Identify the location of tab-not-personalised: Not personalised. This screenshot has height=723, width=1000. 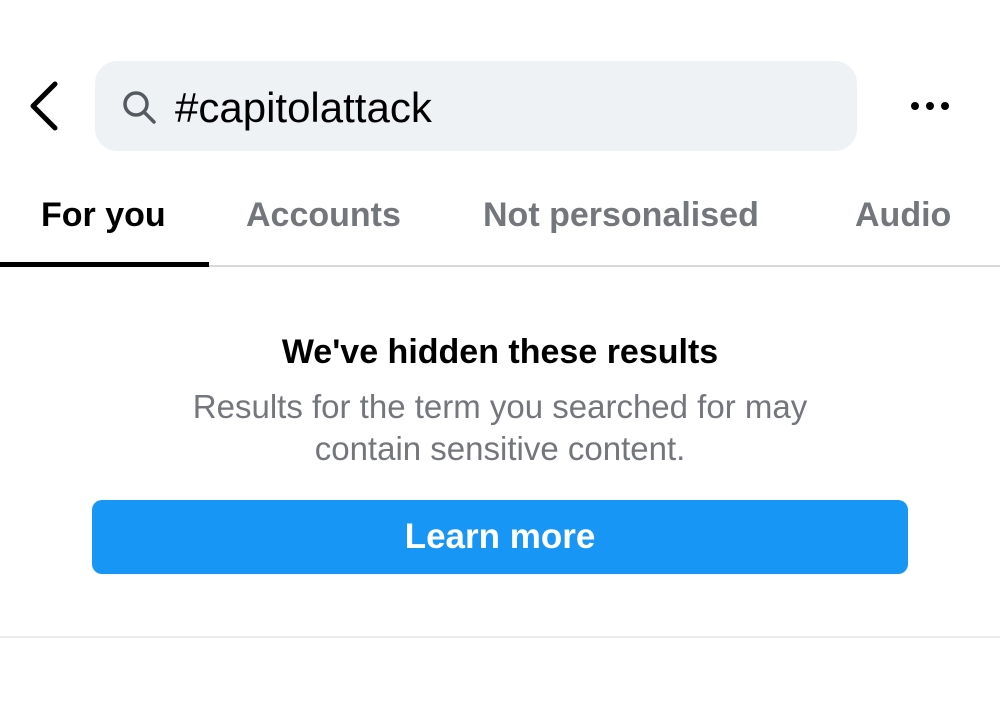
(621, 215).